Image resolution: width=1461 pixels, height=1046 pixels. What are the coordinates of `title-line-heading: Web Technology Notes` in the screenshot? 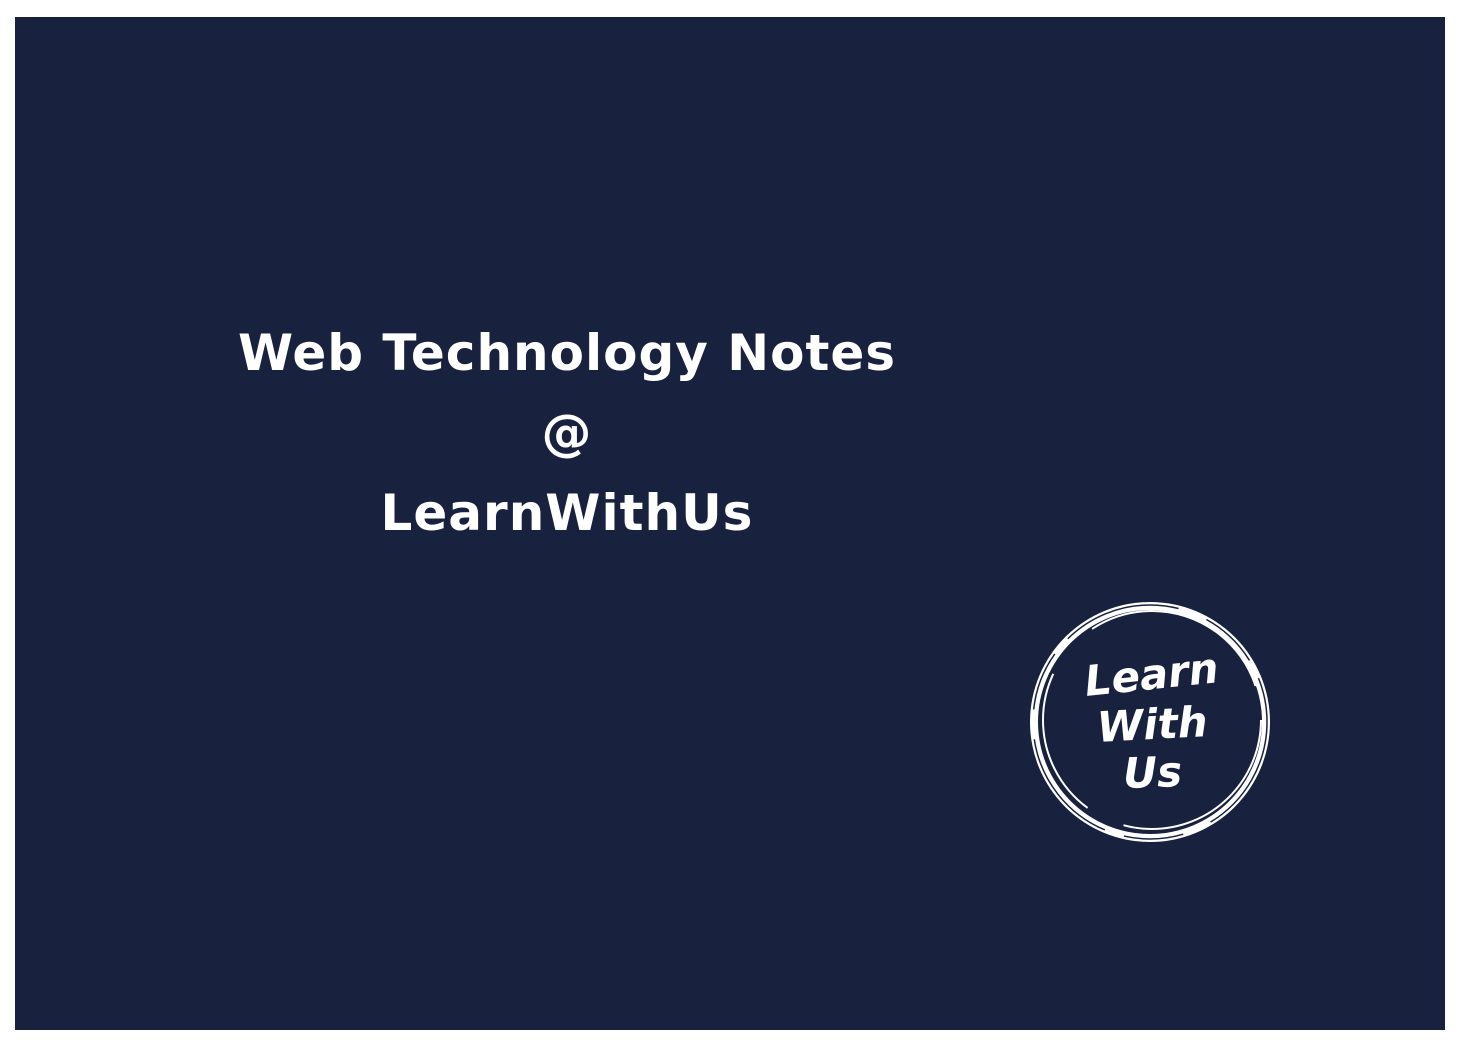 It's located at (567, 353).